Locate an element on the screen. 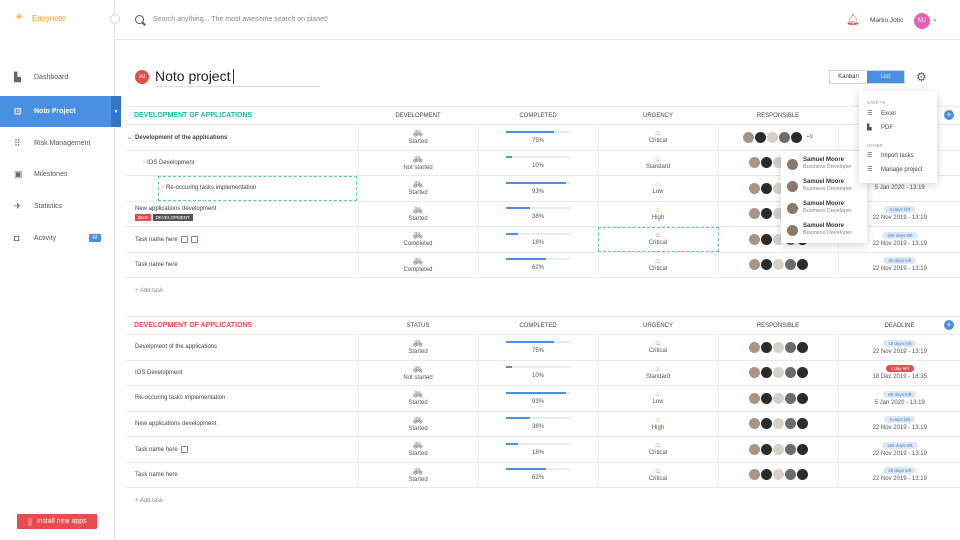 The height and width of the screenshot is (540, 960). notification-bell-icon: 🔔︎ is located at coordinates (853, 20).